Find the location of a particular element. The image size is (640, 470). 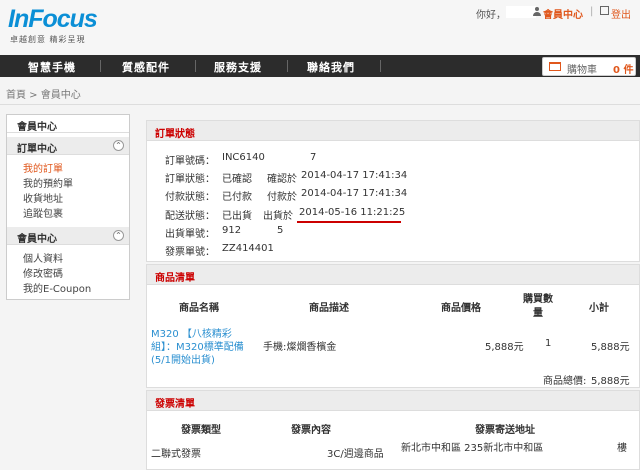

infocus-logo: InFocus is located at coordinates (53, 19).